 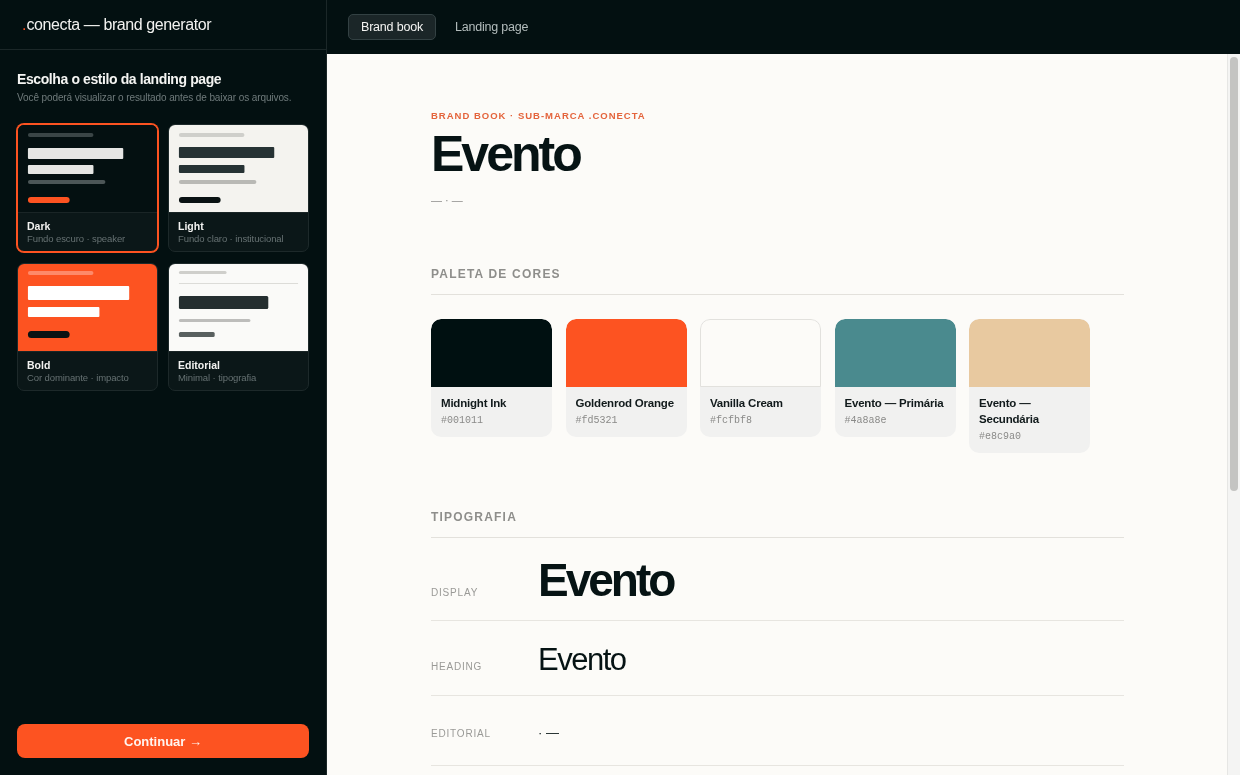 I want to click on type-label: EDITORIAL, so click(x=461, y=734).